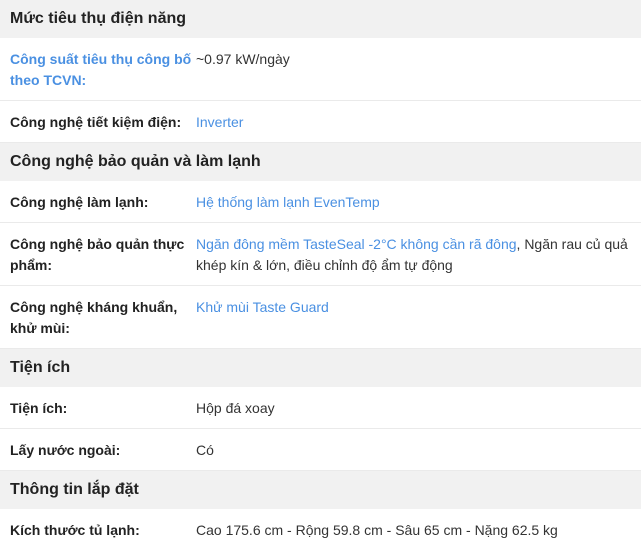 The width and height of the screenshot is (641, 542). I want to click on spec-value: Hệ thống làm lạnh EvenTemp, so click(418, 207).